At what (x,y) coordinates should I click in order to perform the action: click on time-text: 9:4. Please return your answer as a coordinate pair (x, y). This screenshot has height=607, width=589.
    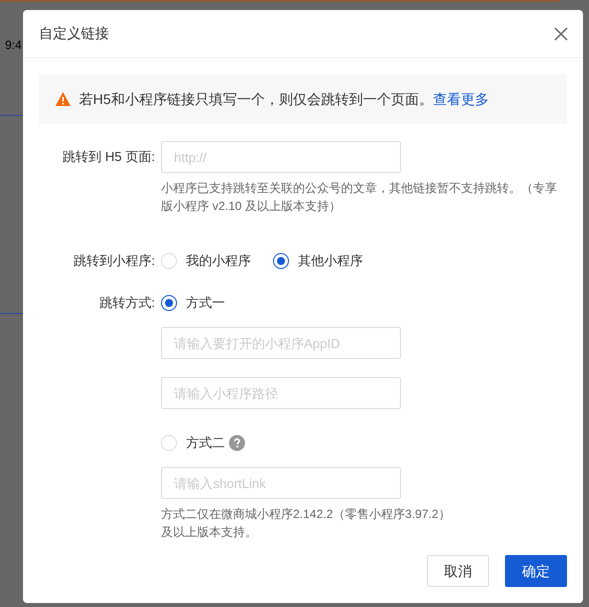
    Looking at the image, I should click on (13, 45).